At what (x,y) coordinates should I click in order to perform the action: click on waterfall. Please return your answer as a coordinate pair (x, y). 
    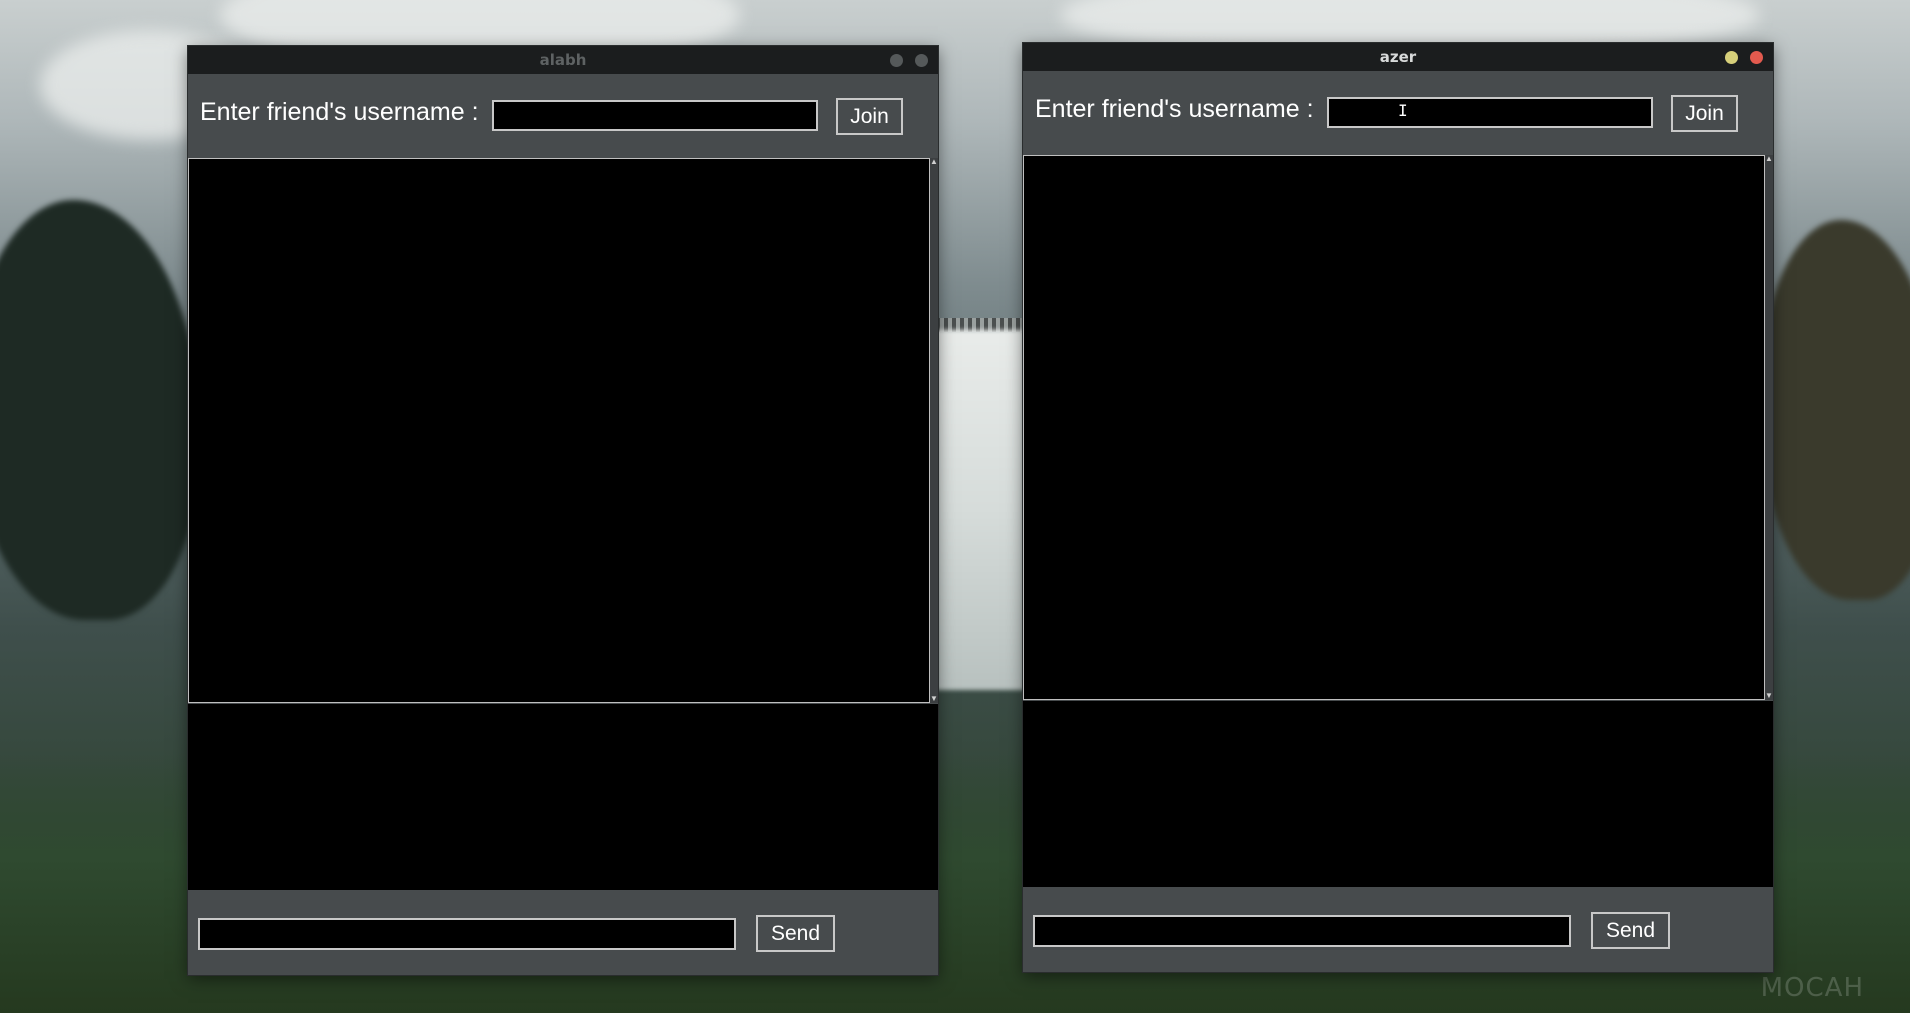
    Looking at the image, I should click on (980, 510).